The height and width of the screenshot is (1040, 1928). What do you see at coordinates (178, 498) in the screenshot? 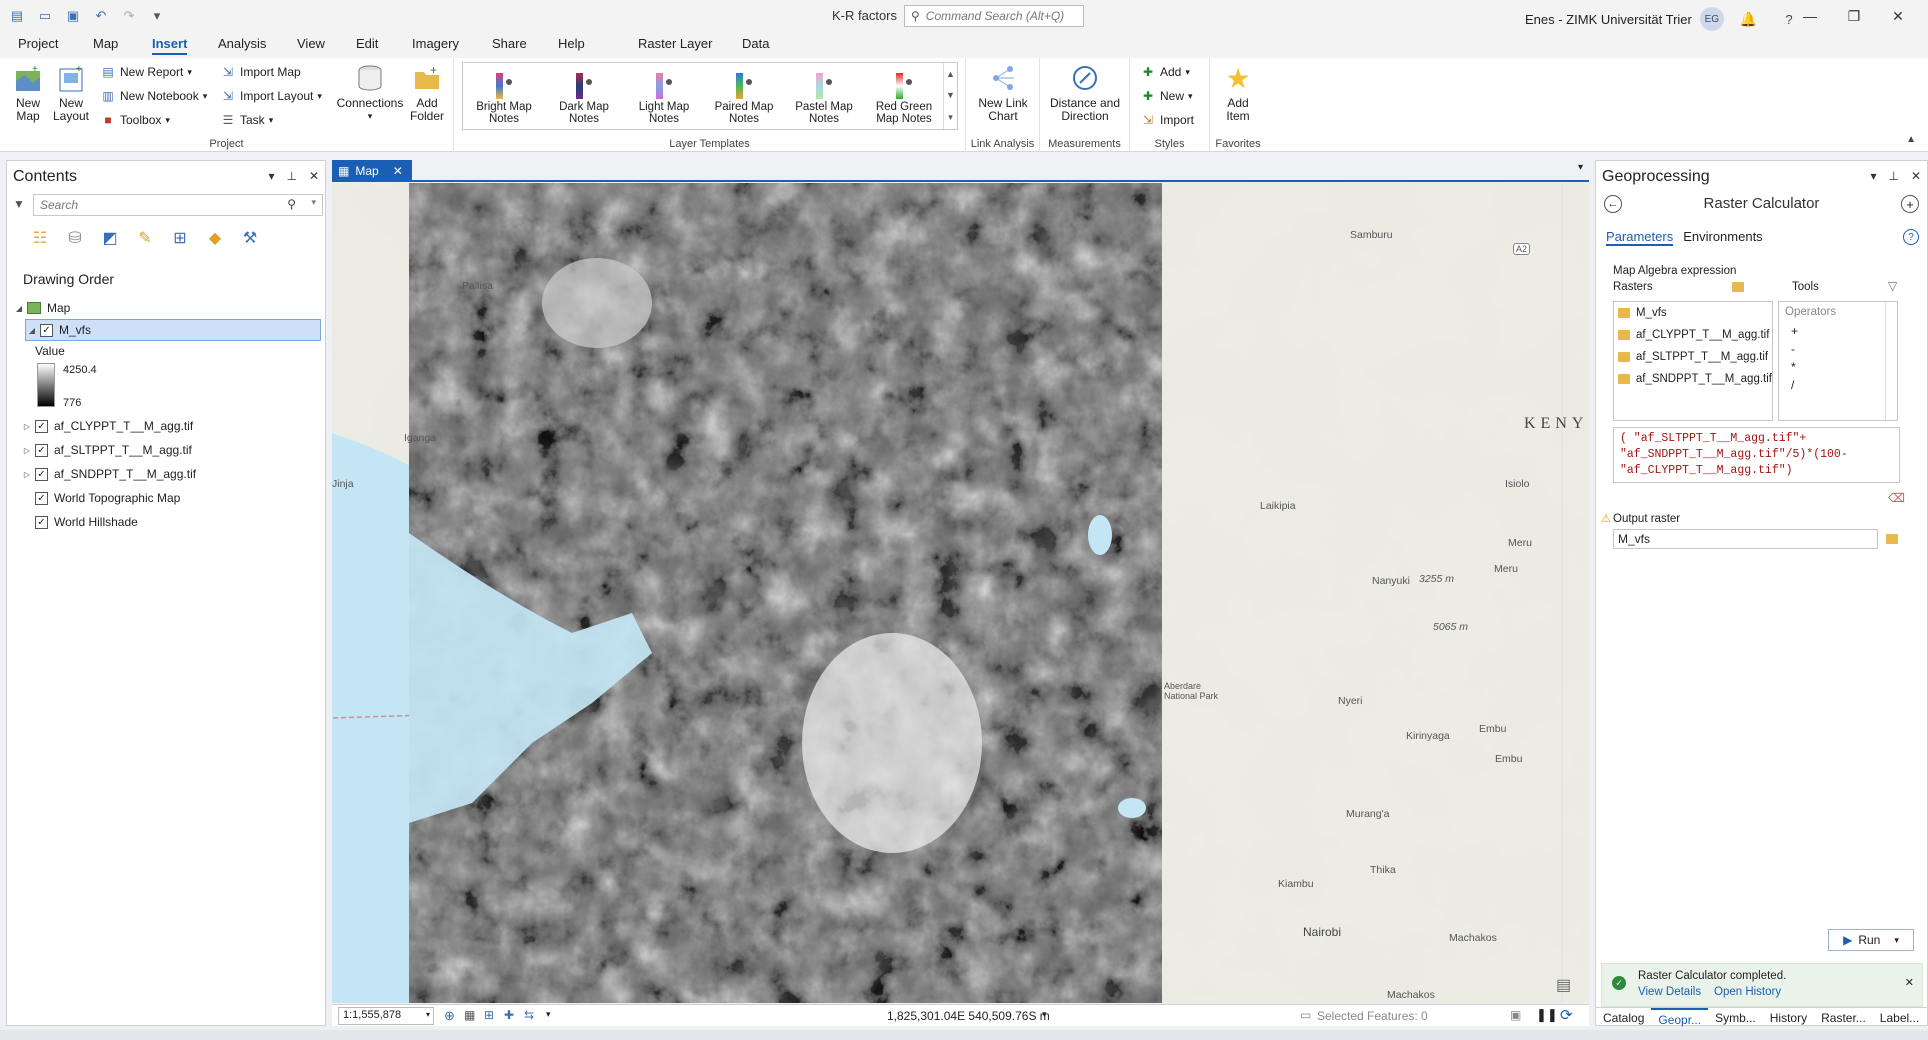
I see `layer-row: ✓ World Topographic Map` at bounding box center [178, 498].